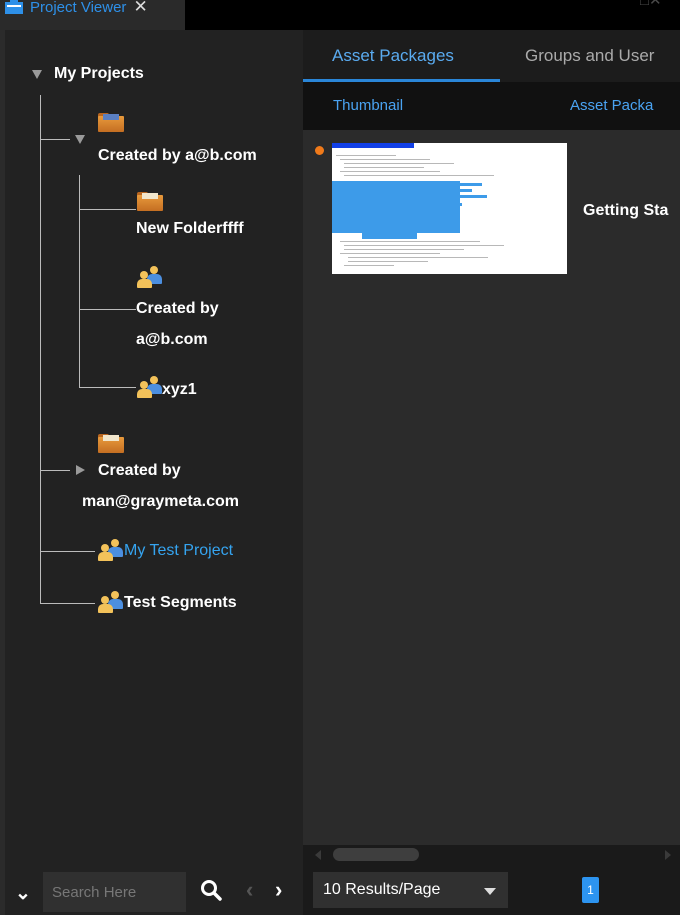 This screenshot has width=680, height=915. I want to click on tab-close-icon: ✕, so click(140, 8).